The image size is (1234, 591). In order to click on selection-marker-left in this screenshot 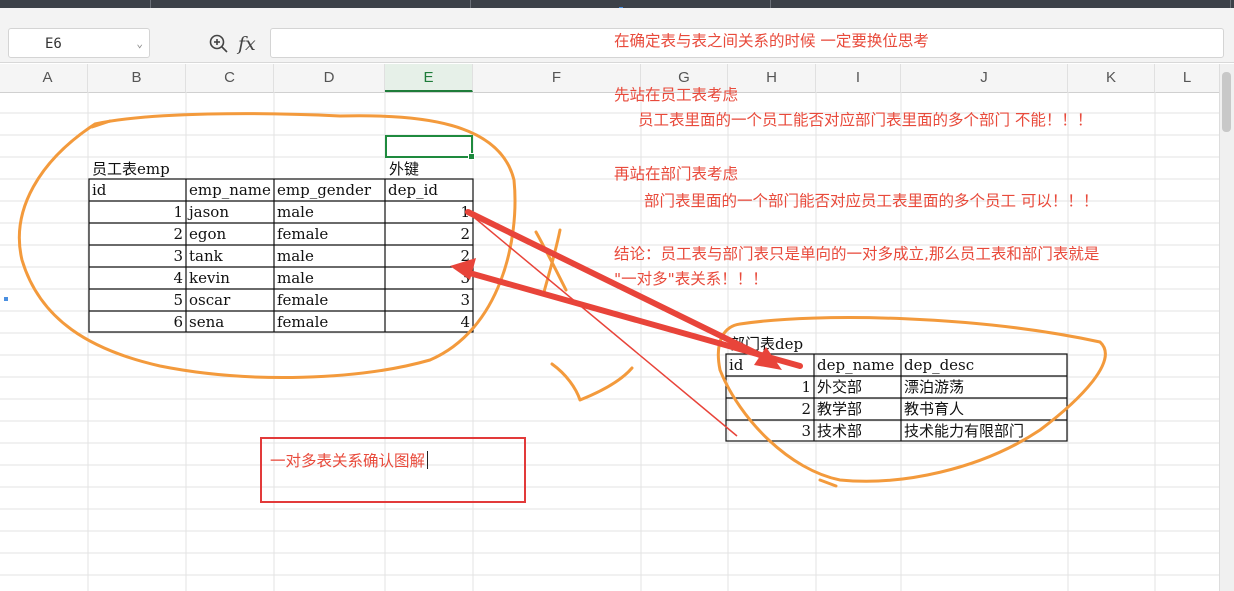, I will do `click(6, 299)`.